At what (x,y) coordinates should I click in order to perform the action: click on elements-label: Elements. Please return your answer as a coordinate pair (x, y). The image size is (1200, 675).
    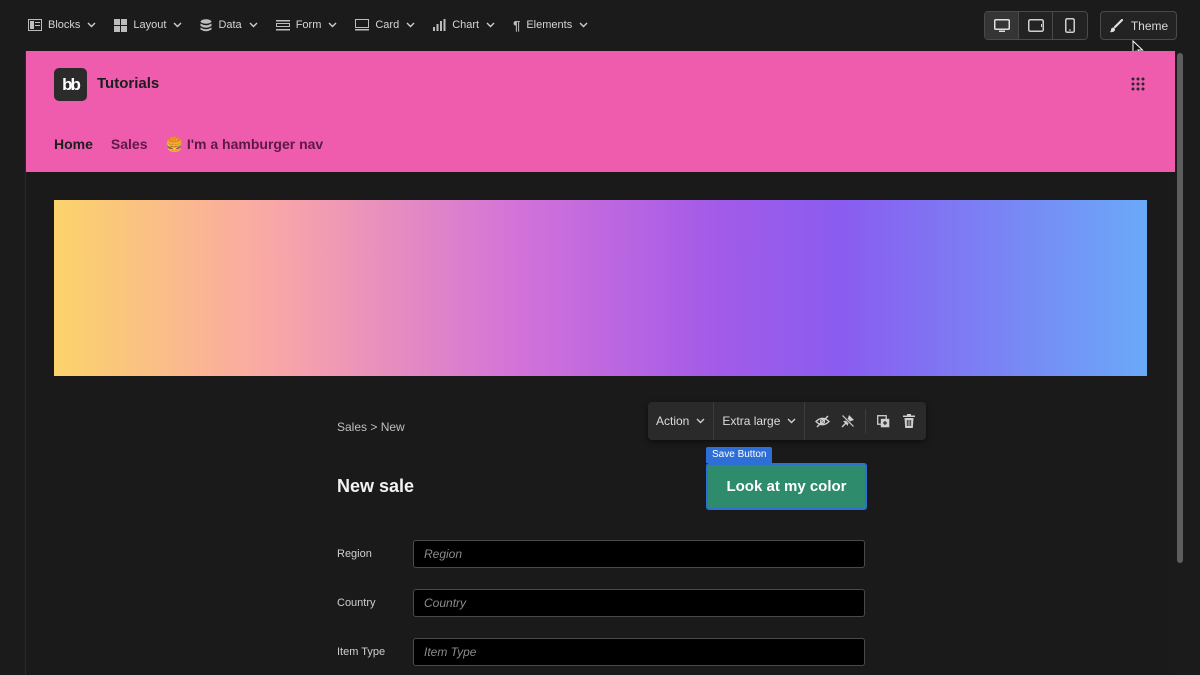
    Looking at the image, I should click on (549, 25).